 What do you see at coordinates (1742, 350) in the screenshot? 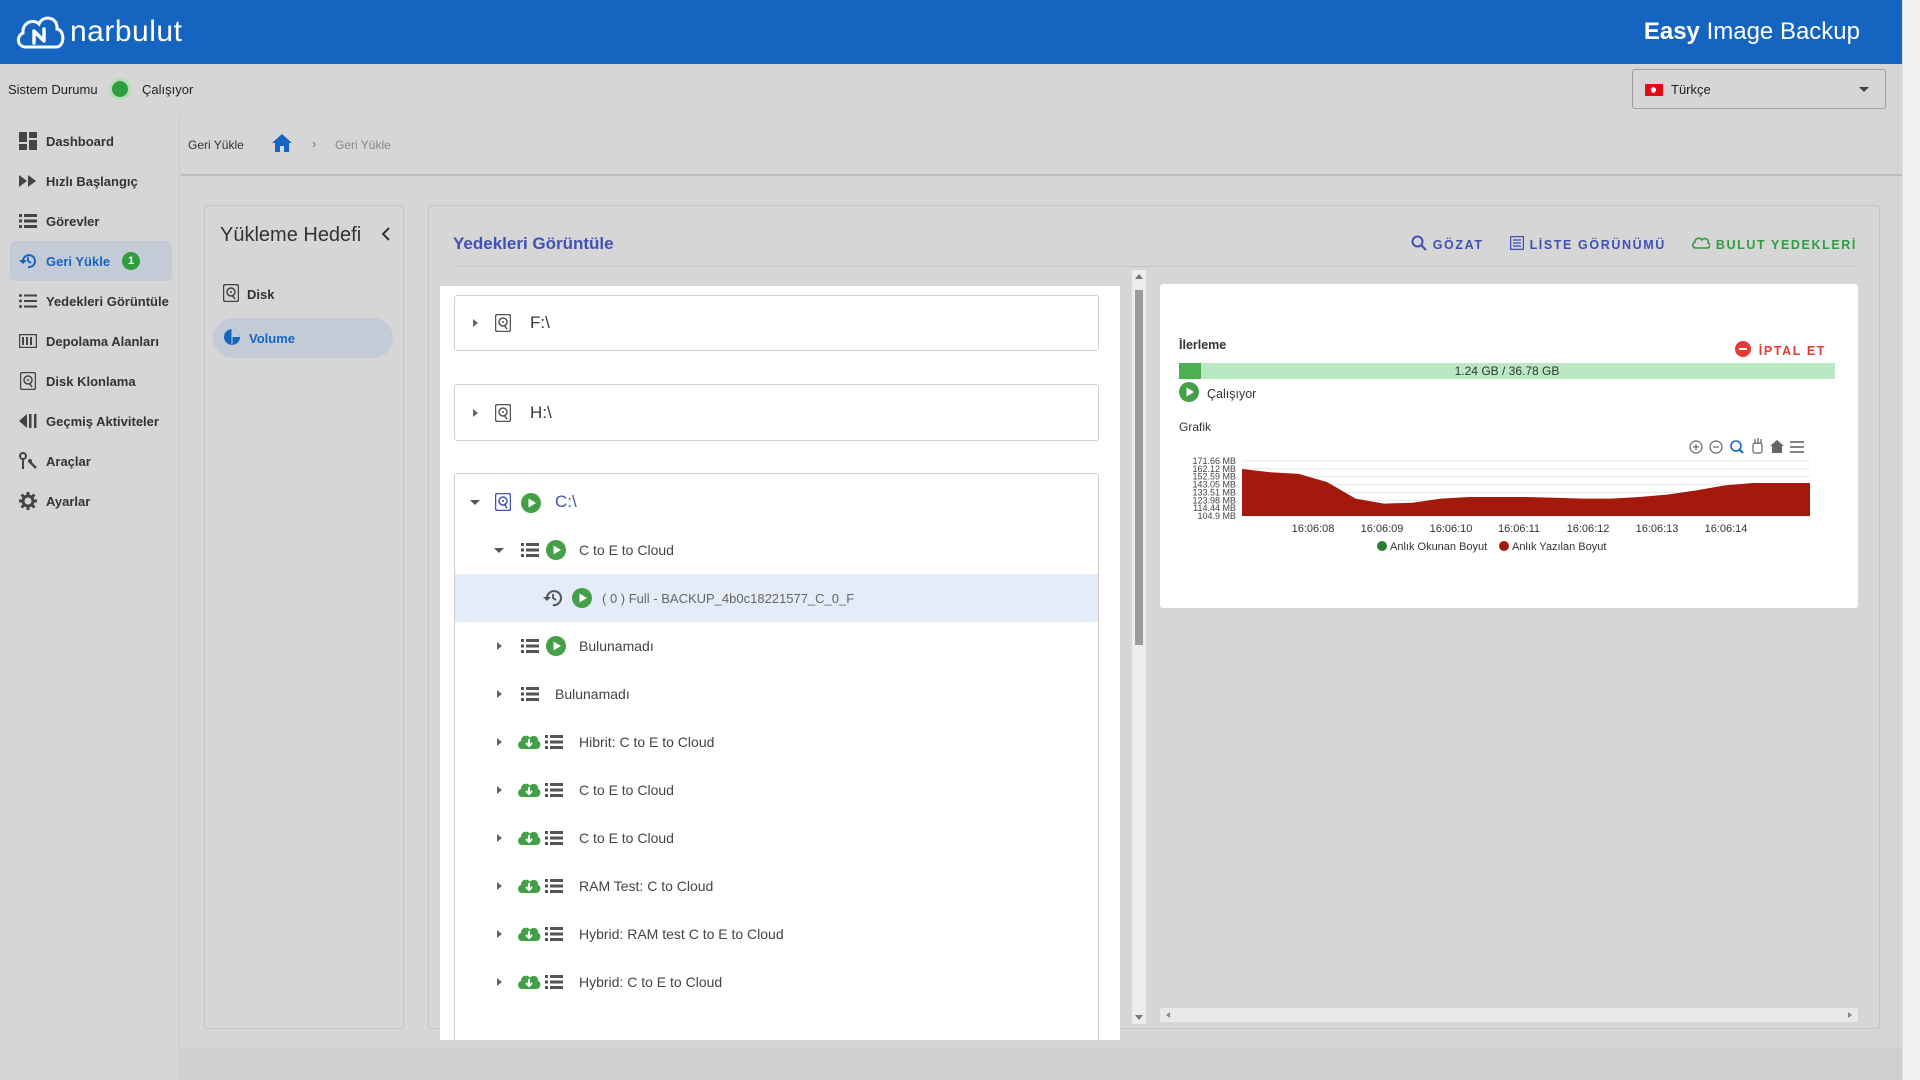
I see `cancel-icon` at bounding box center [1742, 350].